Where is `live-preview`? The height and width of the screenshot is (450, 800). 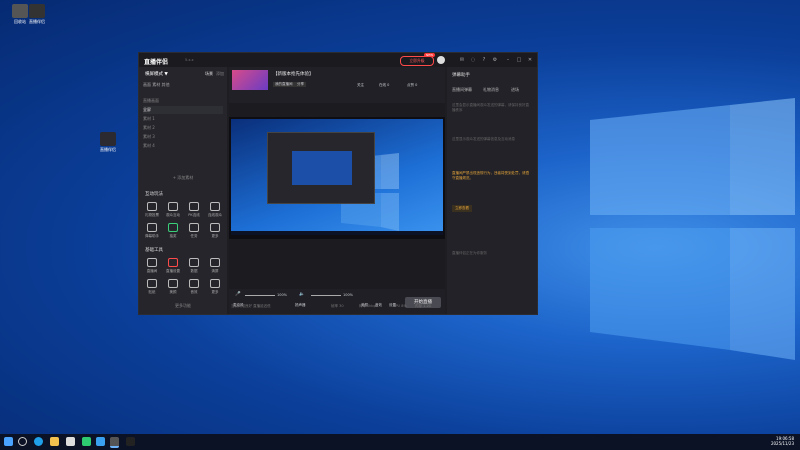 live-preview is located at coordinates (337, 178).